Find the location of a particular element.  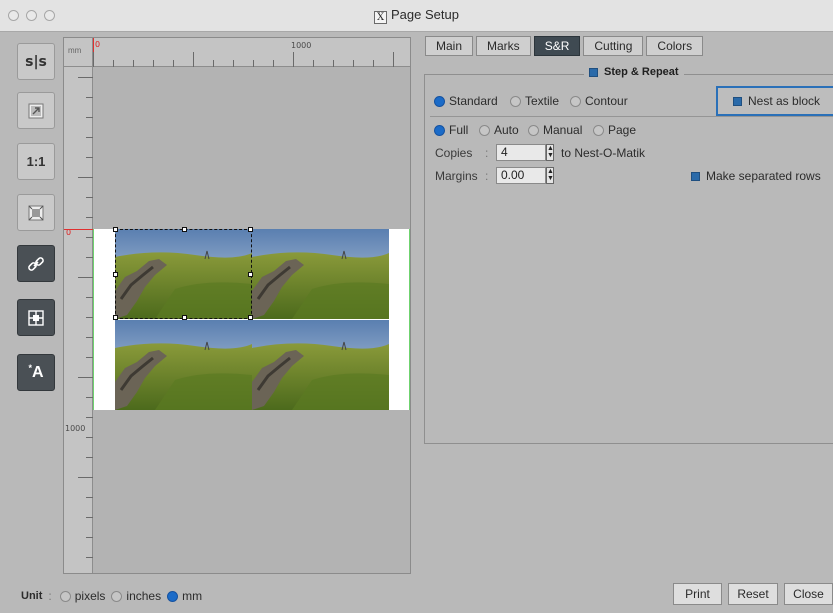

unit-label: Unit is located at coordinates (32, 596).